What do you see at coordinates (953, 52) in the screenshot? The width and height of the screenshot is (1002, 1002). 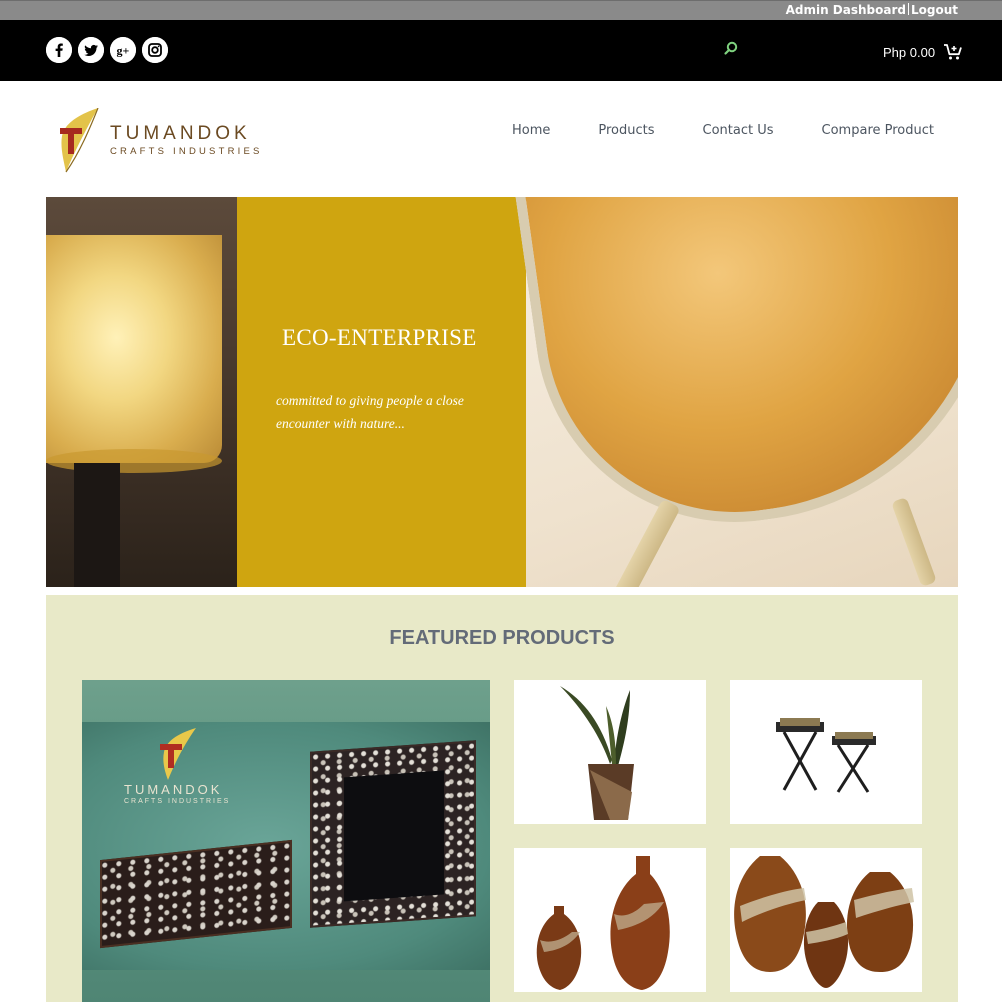 I see `cart-icon` at bounding box center [953, 52].